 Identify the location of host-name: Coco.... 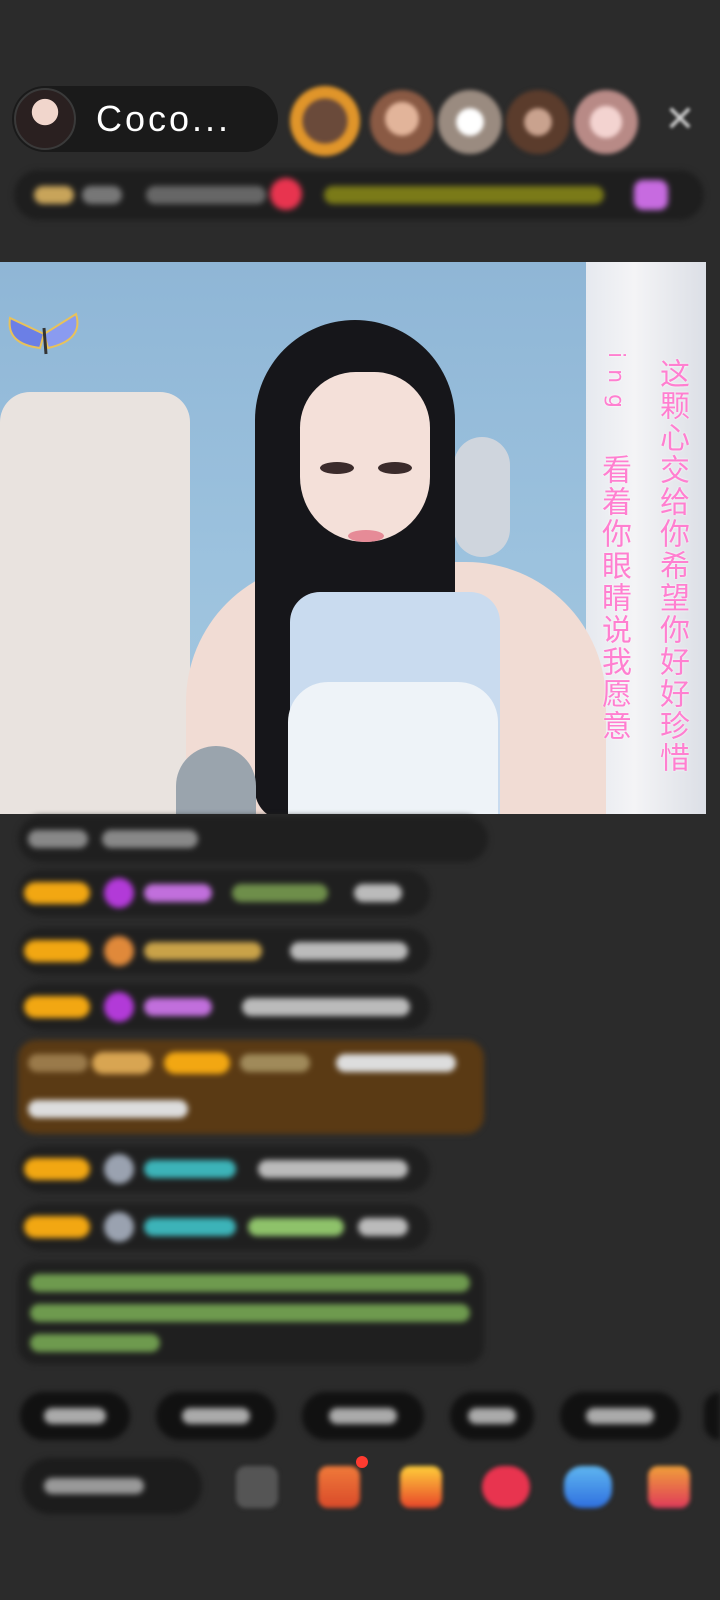
(164, 118).